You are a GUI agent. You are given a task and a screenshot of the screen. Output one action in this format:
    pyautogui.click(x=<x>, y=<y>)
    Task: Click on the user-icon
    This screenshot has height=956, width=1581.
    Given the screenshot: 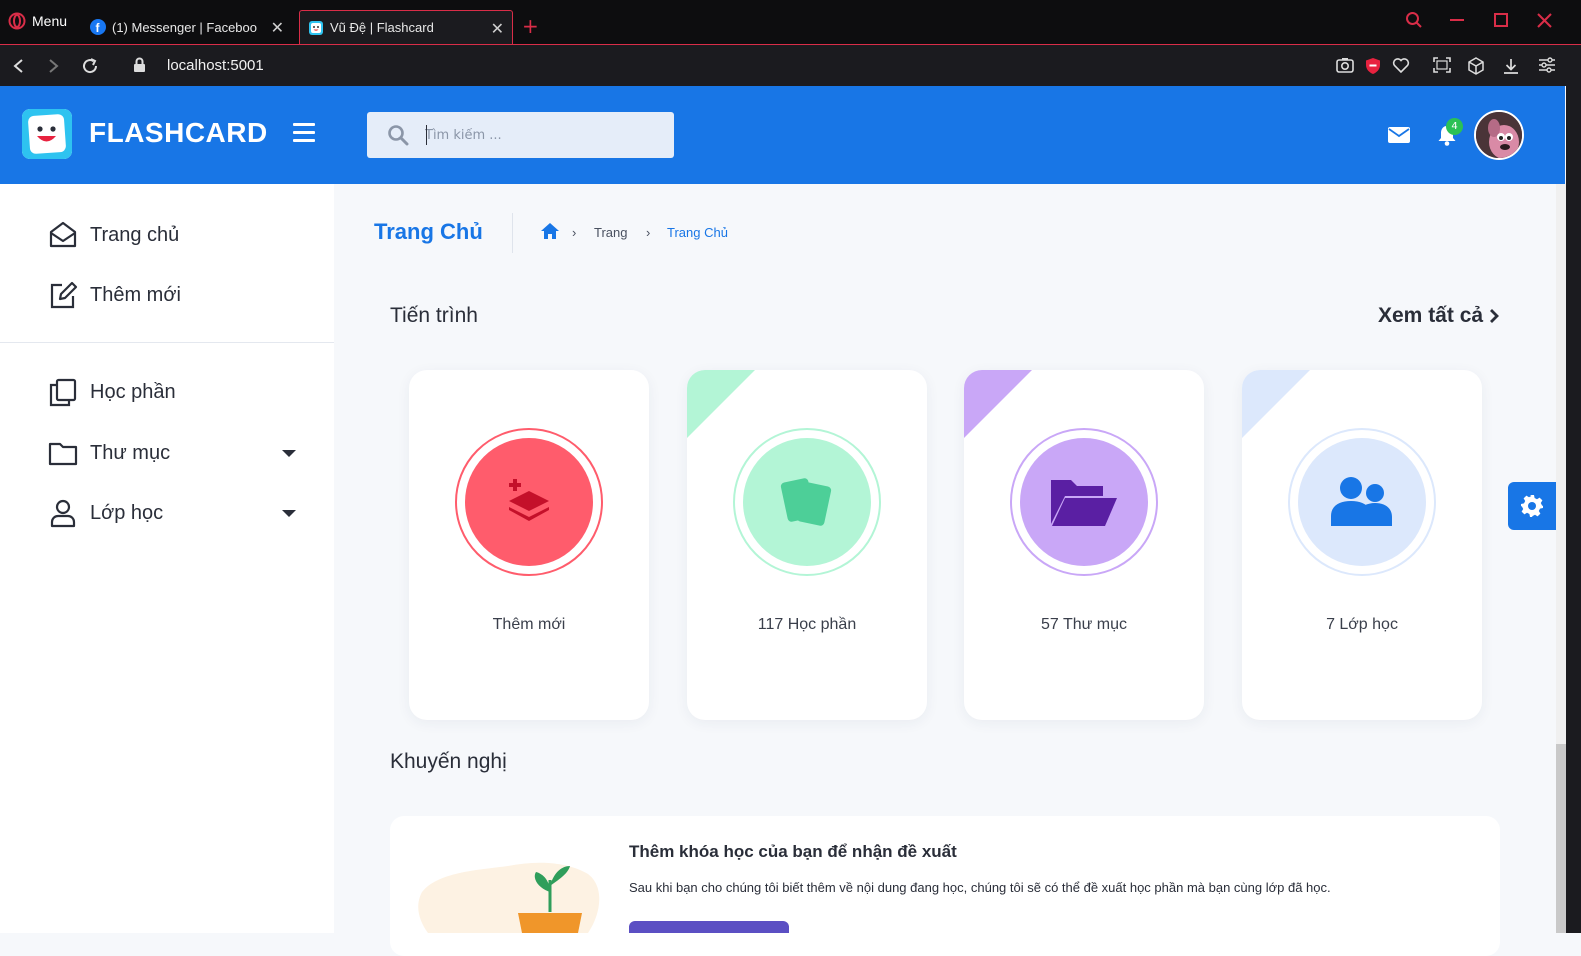 What is the action you would take?
    pyautogui.click(x=63, y=513)
    